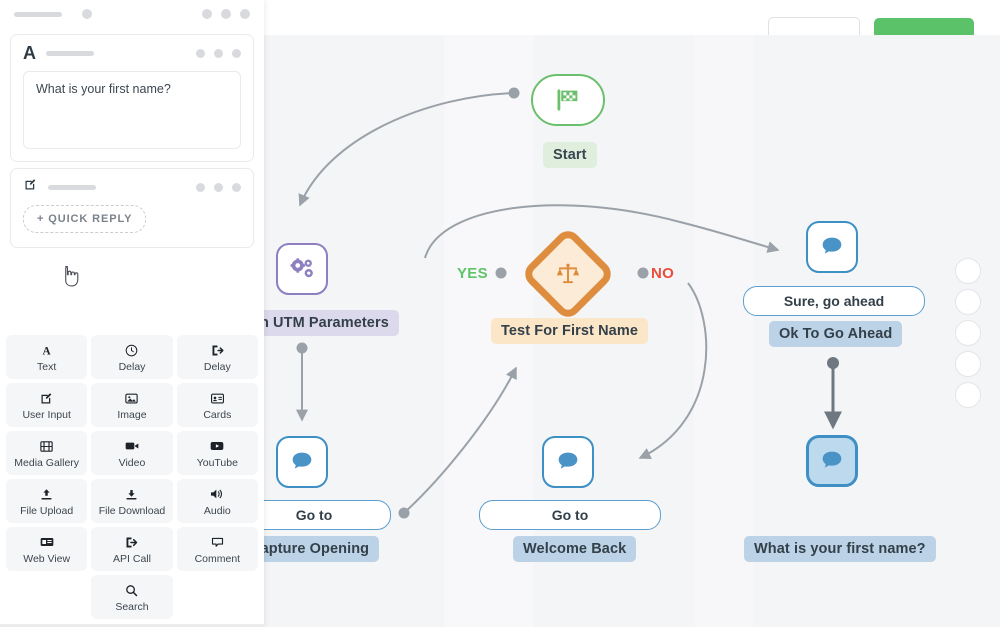  I want to click on palette-item-comment: Comment, so click(217, 549).